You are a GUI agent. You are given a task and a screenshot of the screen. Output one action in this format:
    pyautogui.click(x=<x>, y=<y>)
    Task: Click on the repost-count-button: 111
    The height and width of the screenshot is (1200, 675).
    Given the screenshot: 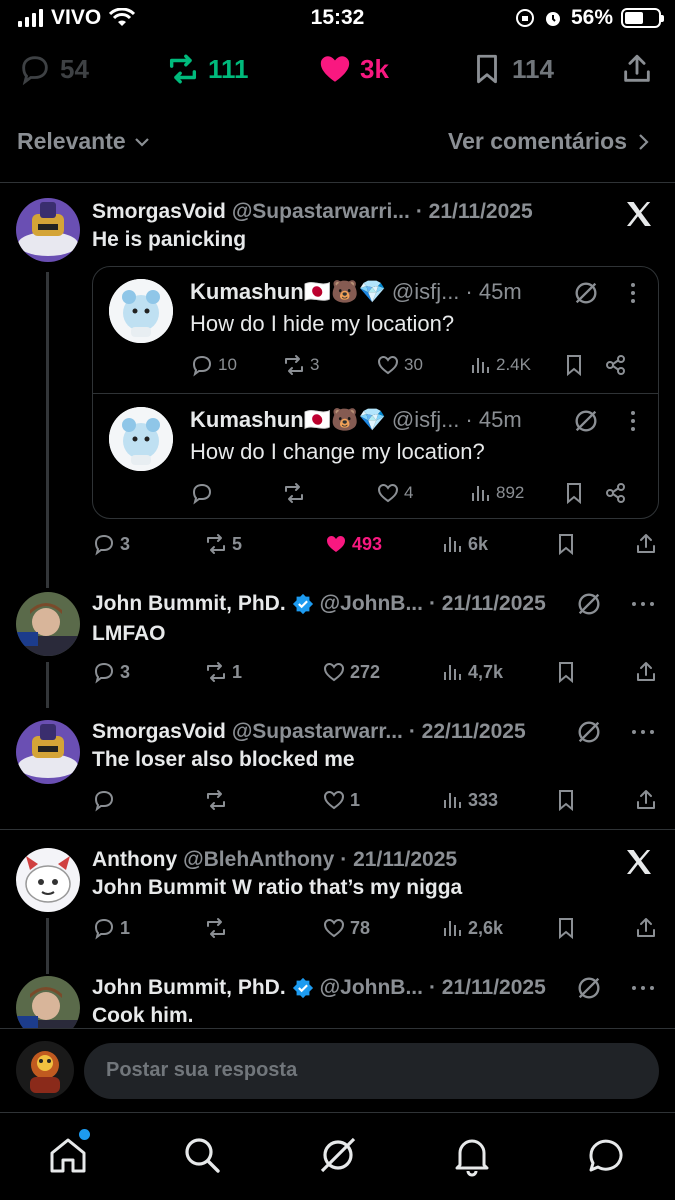 What is the action you would take?
    pyautogui.click(x=207, y=69)
    